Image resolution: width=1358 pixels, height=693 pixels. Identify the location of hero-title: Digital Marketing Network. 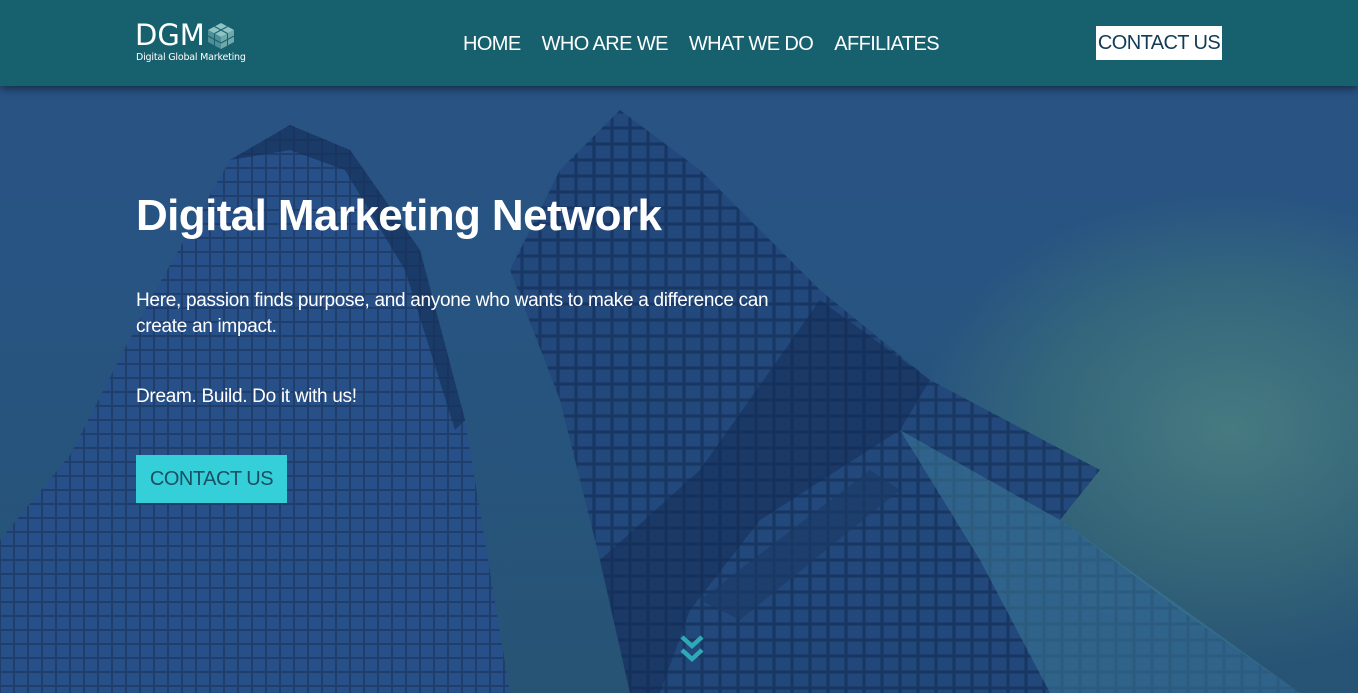
(399, 215).